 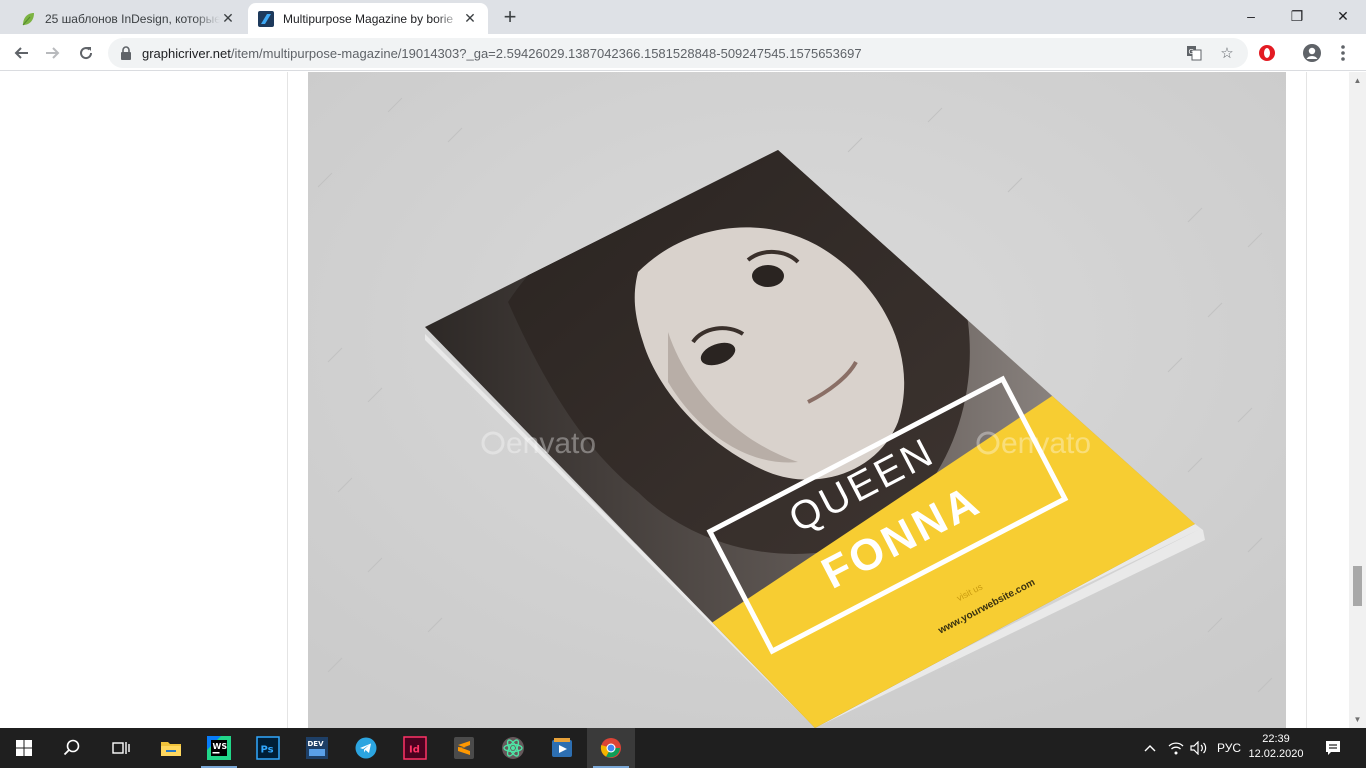 What do you see at coordinates (366, 748) in the screenshot?
I see `telegram-icon` at bounding box center [366, 748].